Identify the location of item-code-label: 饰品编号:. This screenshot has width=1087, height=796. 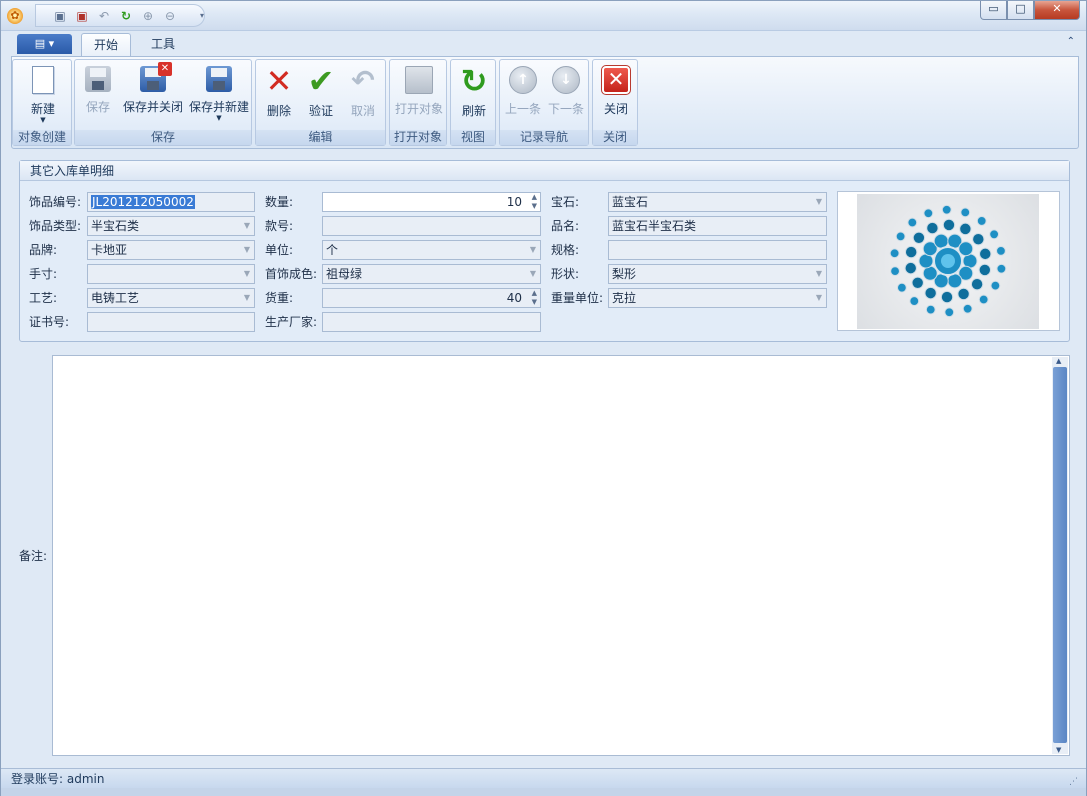
(55, 202).